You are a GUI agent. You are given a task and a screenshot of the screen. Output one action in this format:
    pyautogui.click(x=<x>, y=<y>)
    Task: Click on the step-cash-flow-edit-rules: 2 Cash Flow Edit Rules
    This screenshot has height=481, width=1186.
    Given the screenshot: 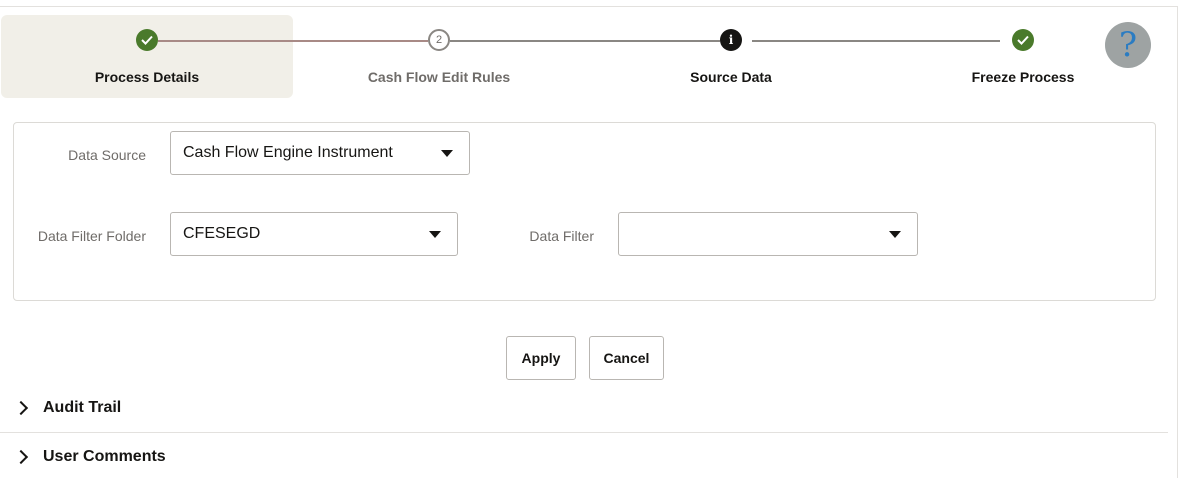 What is the action you would take?
    pyautogui.click(x=439, y=56)
    